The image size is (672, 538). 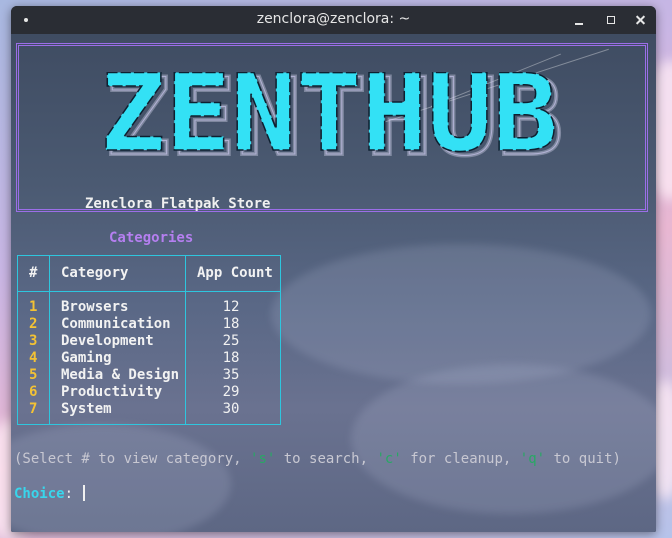 I want to click on column-header-number: #, so click(x=33, y=273).